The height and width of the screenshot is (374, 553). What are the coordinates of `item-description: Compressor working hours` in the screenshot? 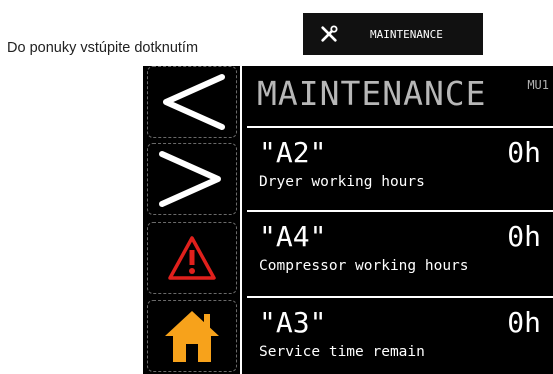 It's located at (364, 266).